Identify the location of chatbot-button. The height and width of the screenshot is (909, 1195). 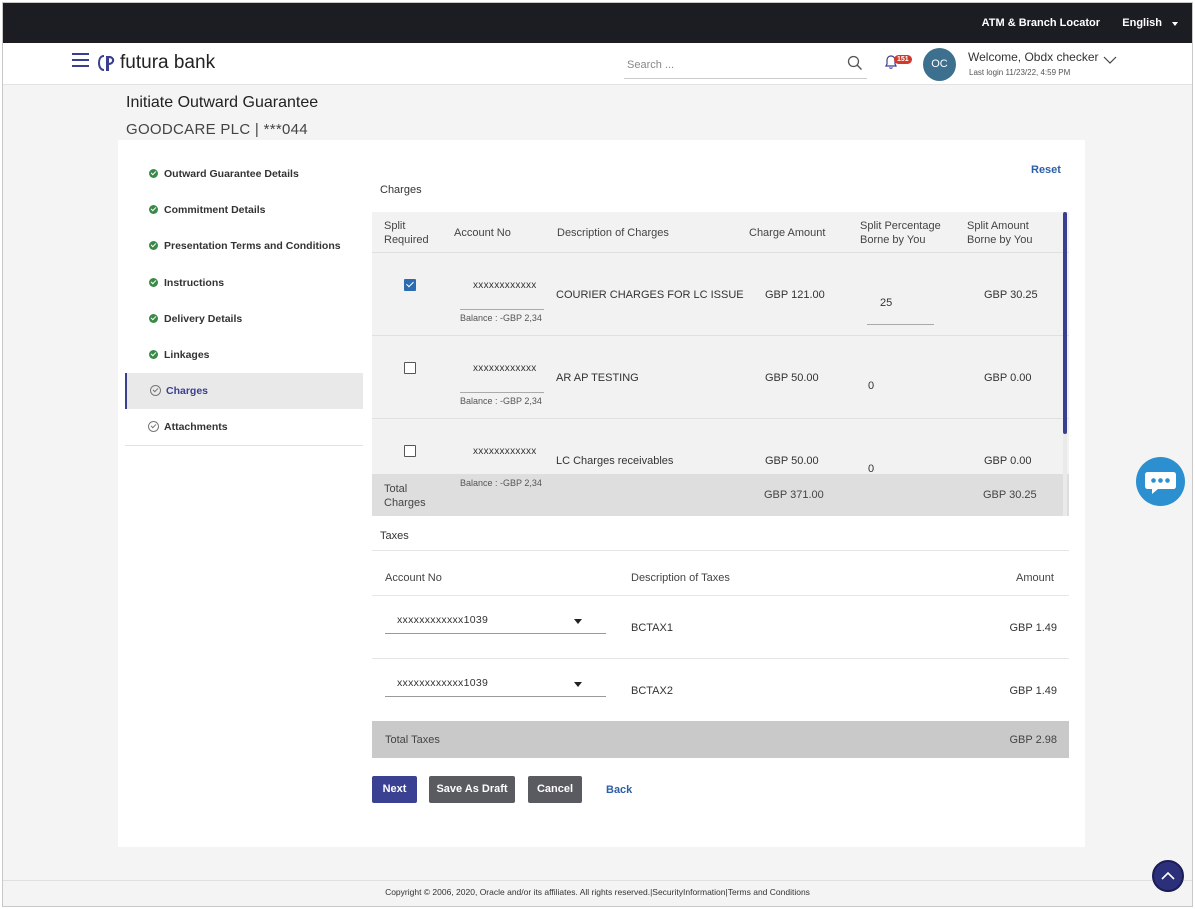
(1160, 481).